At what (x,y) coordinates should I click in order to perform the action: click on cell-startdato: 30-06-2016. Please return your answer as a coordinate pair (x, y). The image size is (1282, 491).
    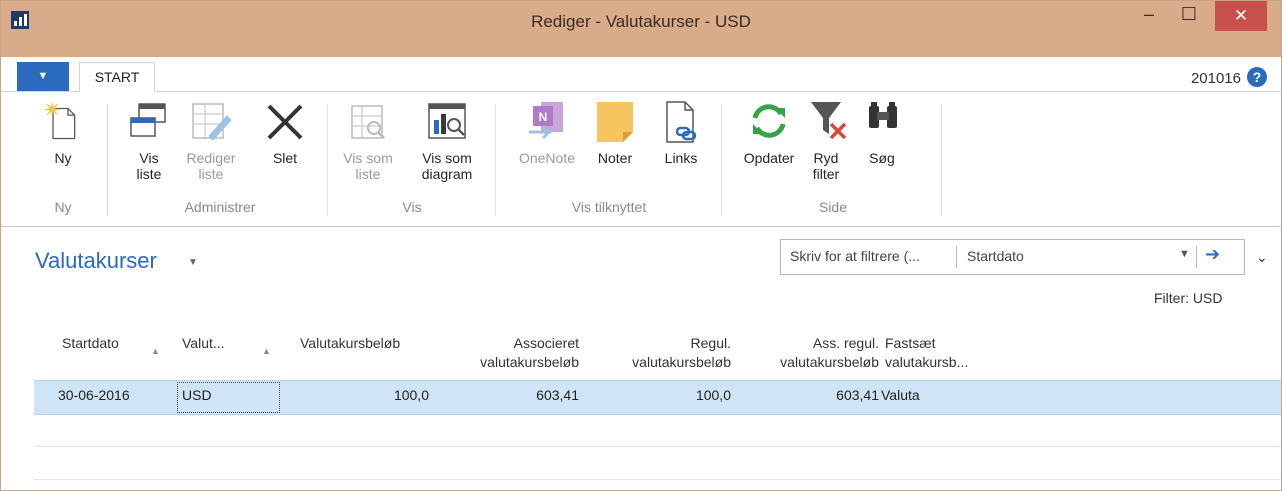
    Looking at the image, I should click on (94, 395).